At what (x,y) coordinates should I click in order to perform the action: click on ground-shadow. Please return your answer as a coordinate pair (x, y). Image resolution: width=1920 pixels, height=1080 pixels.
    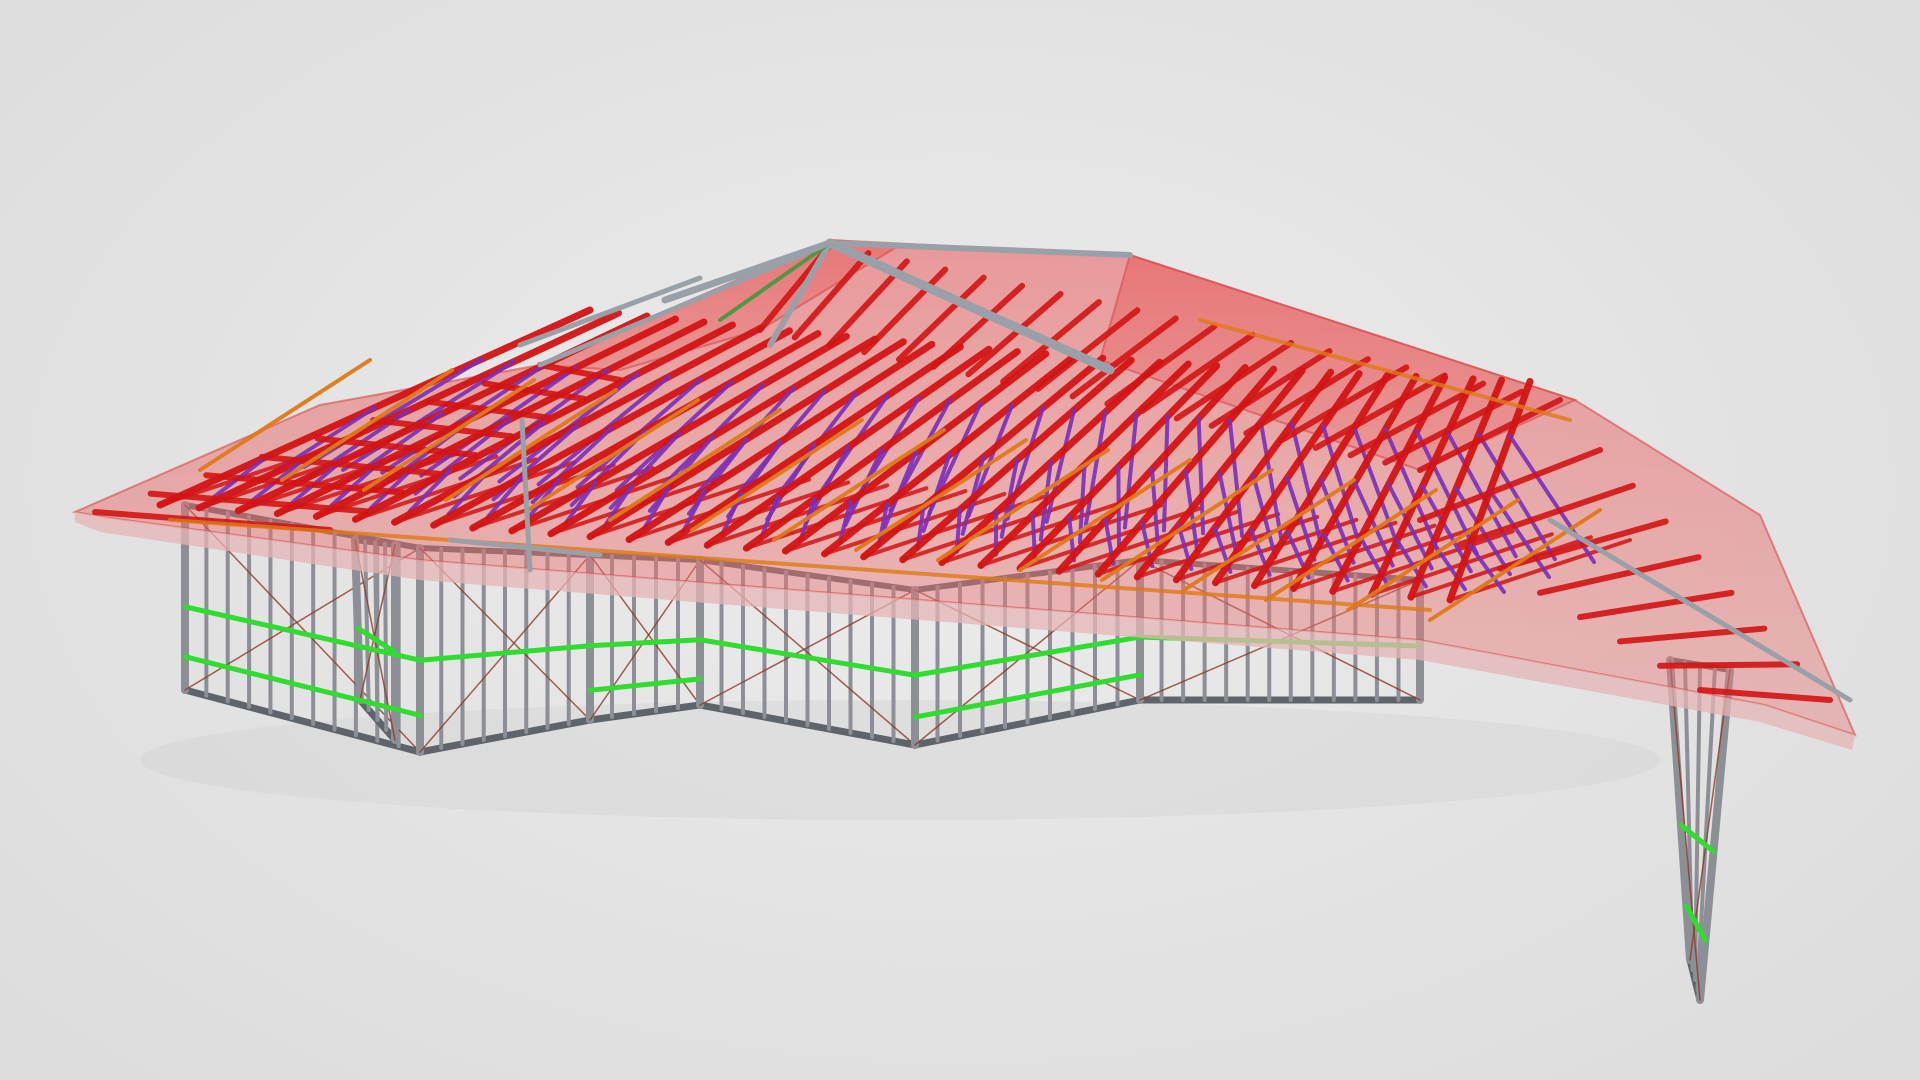
    Looking at the image, I should click on (900, 760).